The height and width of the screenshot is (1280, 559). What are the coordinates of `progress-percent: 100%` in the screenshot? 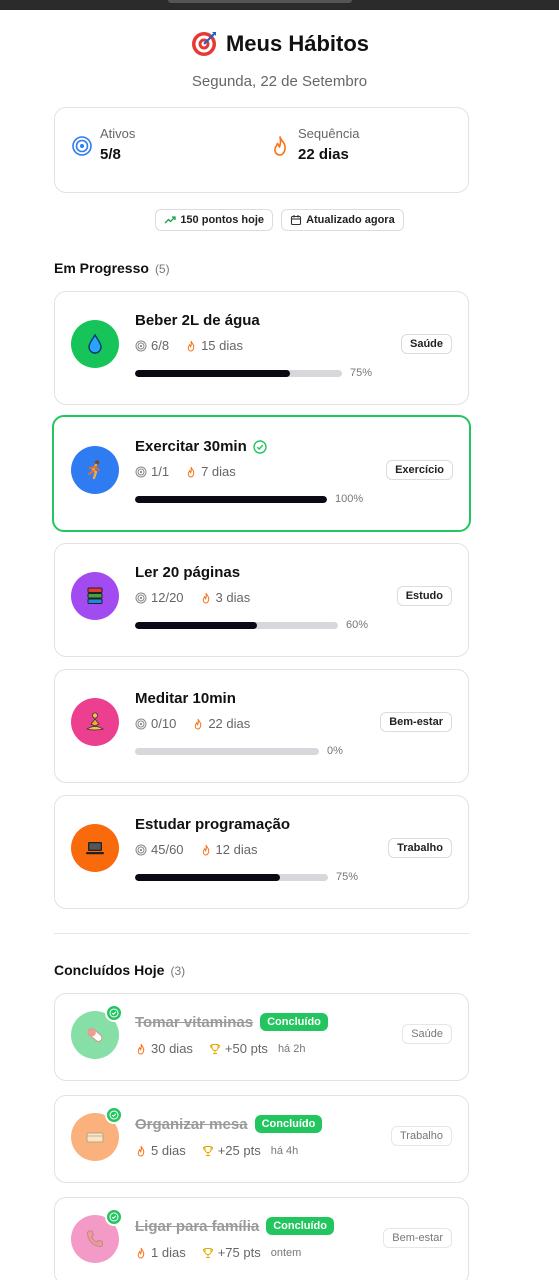 It's located at (349, 499).